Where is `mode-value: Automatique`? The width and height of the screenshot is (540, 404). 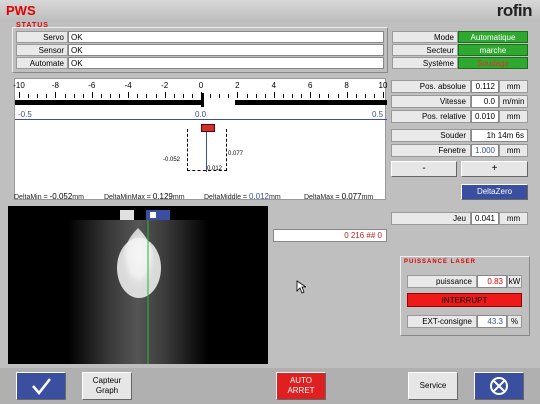 mode-value: Automatique is located at coordinates (493, 37).